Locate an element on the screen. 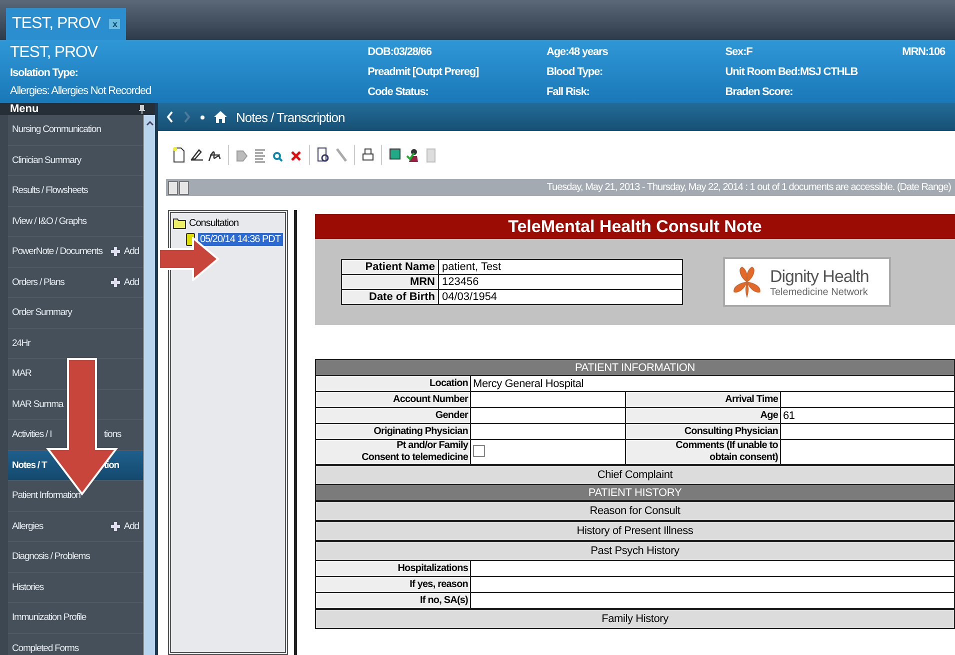 Image resolution: width=955 pixels, height=655 pixels. logo-name: Dignity Health is located at coordinates (819, 276).